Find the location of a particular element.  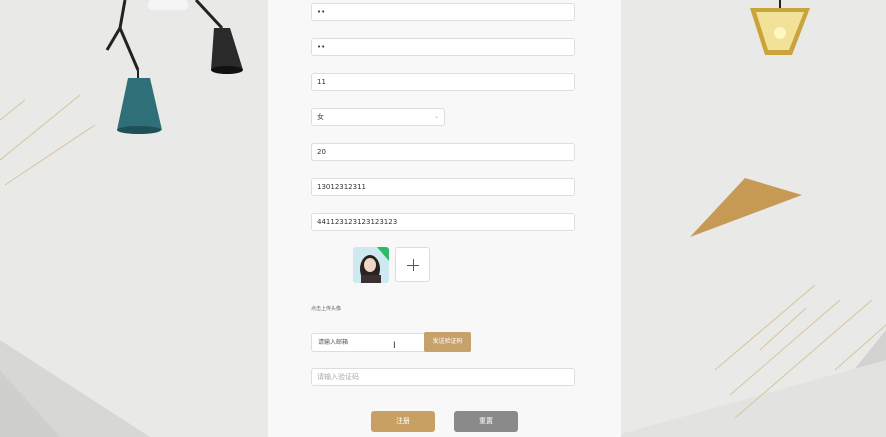

chevron-down-icon: ⌄ is located at coordinates (436, 116).